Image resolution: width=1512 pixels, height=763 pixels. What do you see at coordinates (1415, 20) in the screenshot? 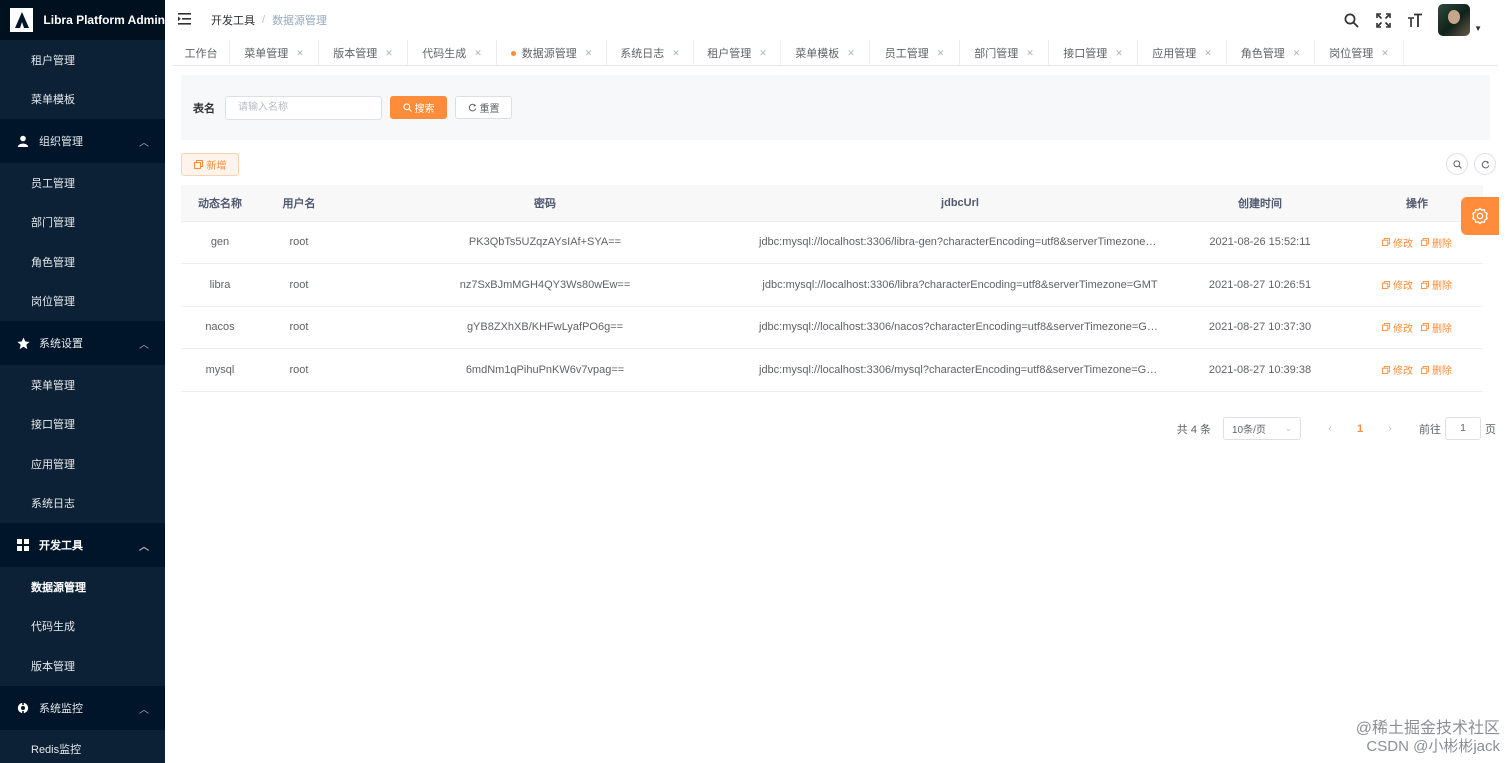
I see `font-size-icon` at bounding box center [1415, 20].